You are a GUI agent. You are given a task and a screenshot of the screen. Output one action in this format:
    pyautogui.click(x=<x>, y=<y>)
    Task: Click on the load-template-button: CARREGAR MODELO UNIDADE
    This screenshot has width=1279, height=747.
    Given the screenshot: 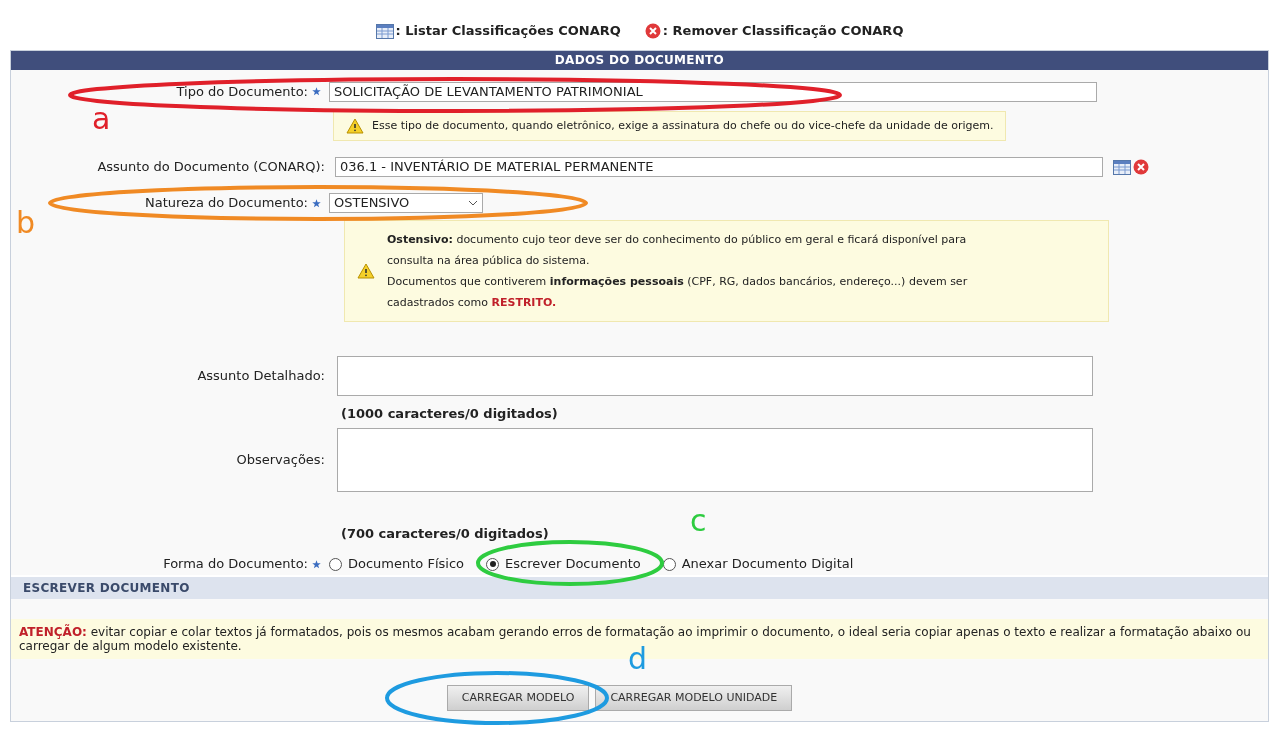 What is the action you would take?
    pyautogui.click(x=694, y=698)
    